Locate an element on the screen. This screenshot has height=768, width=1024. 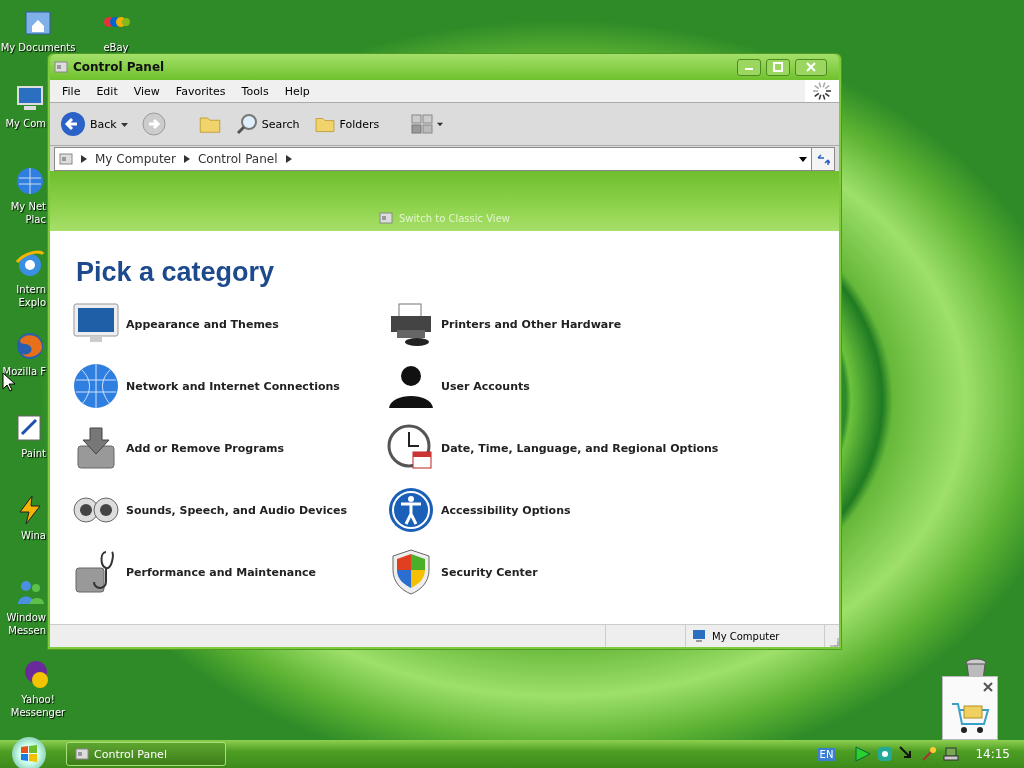
accessibility-icon is located at coordinates (411, 510).